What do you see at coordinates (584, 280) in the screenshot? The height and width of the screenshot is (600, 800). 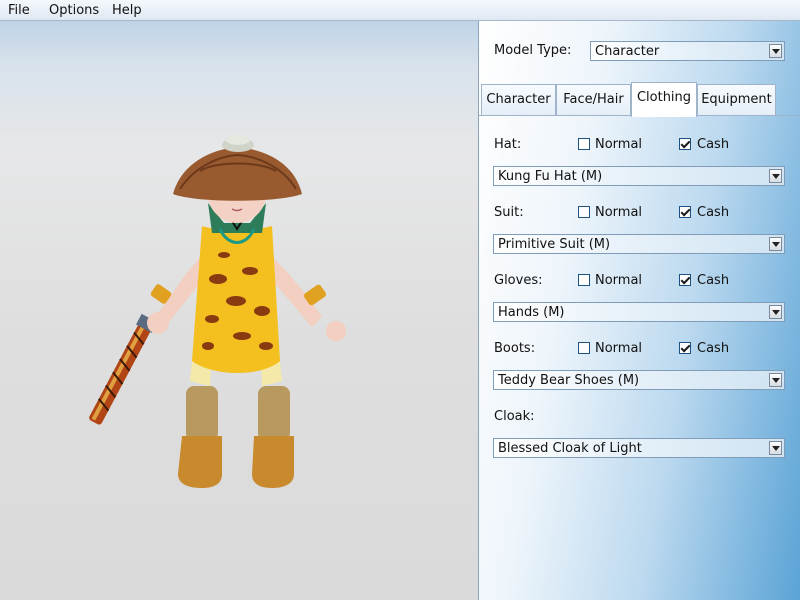 I see `gloves-normal-checkbox` at bounding box center [584, 280].